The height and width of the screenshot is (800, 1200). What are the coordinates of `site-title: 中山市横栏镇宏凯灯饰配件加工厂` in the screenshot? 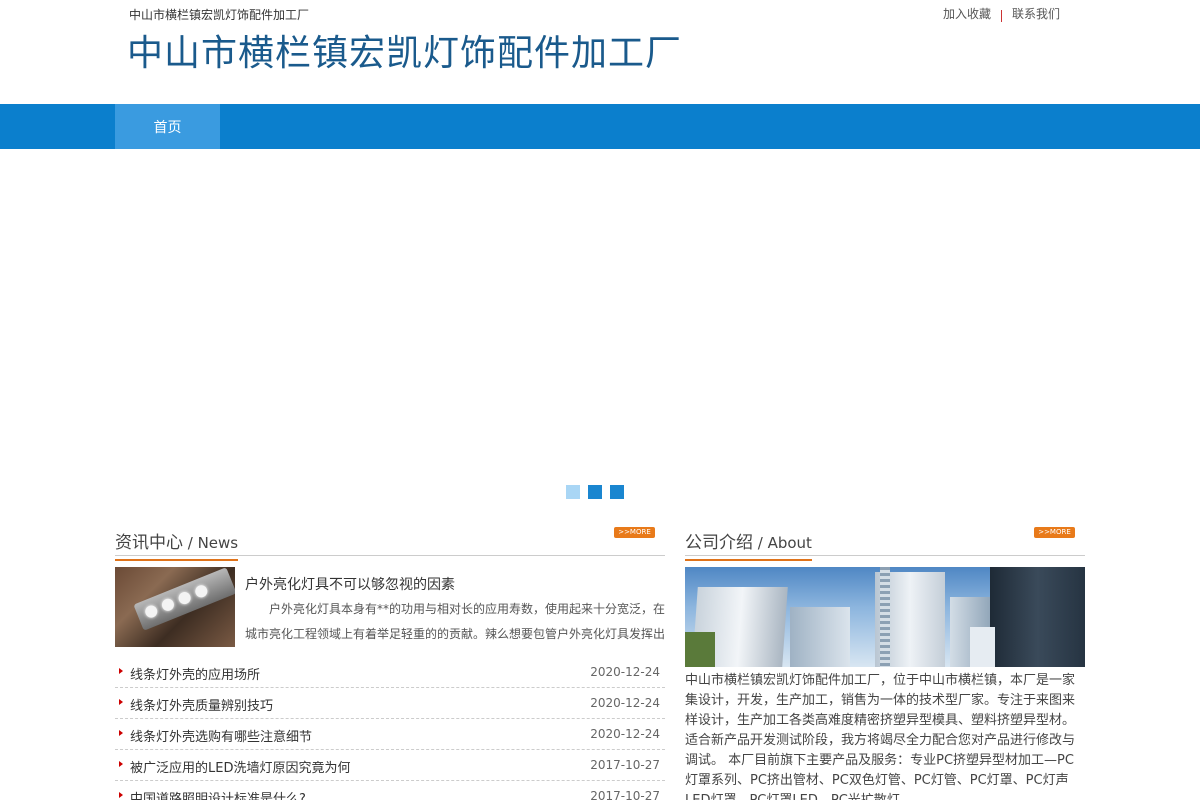 It's located at (404, 50).